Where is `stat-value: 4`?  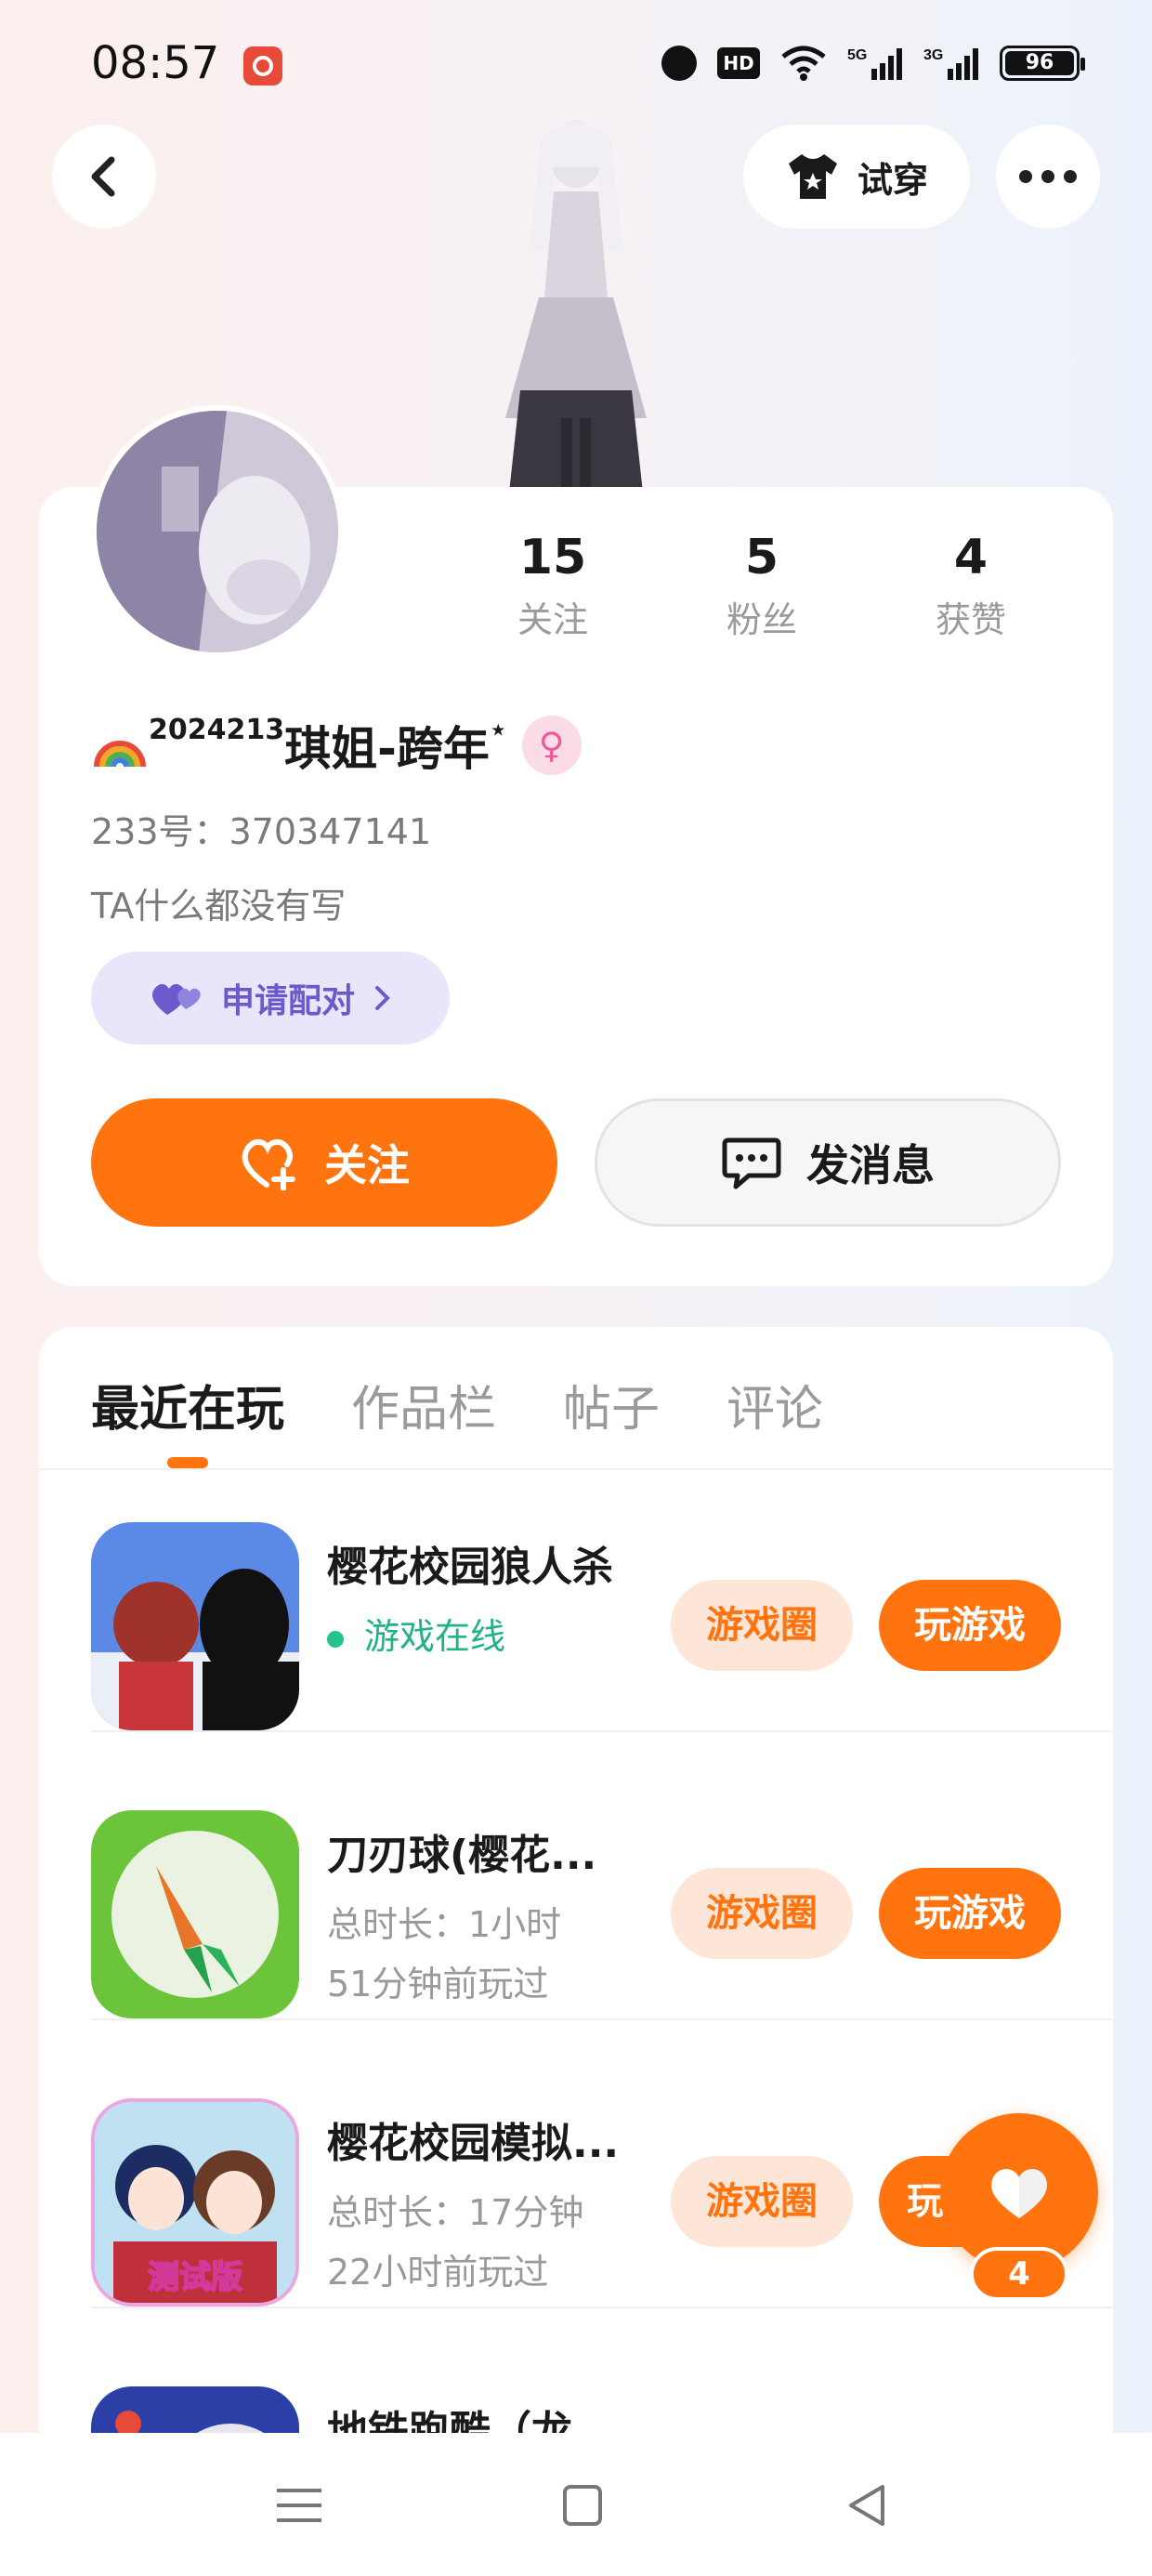 stat-value: 4 is located at coordinates (970, 557).